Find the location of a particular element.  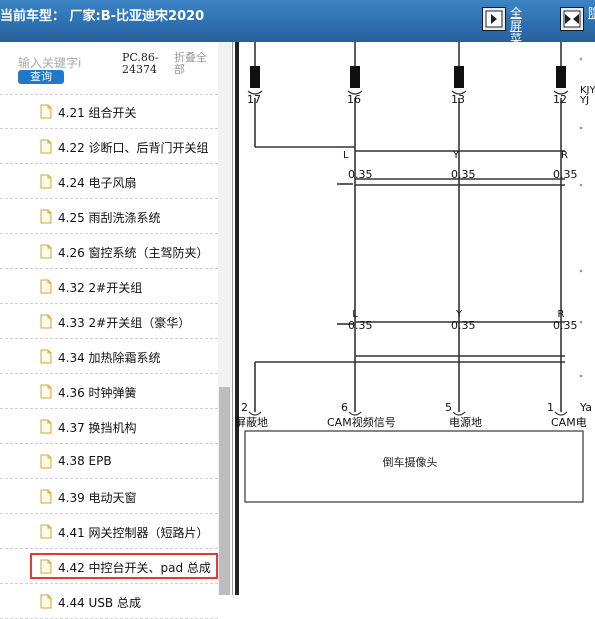

tree-item-label: 4.34 加热除霜系统 is located at coordinates (109, 358).